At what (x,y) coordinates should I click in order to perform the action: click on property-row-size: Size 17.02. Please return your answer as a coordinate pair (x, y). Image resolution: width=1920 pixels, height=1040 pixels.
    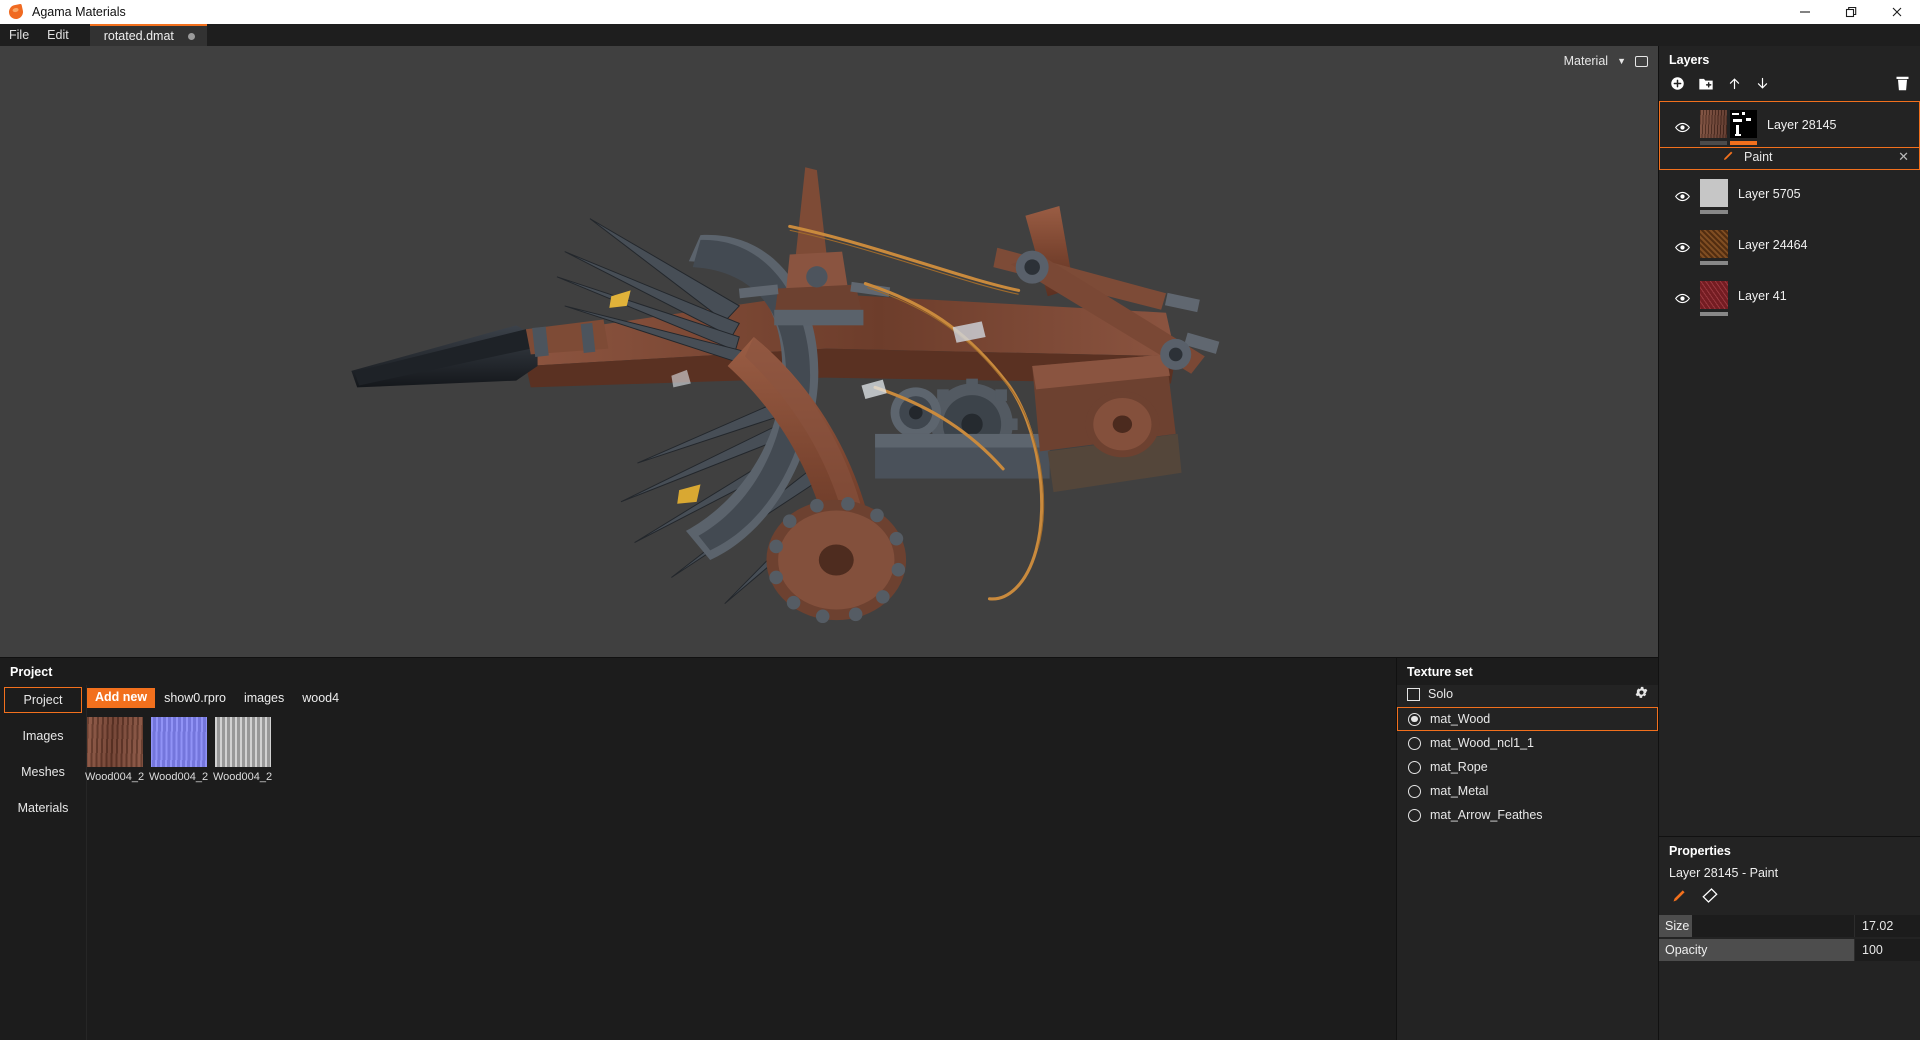
    Looking at the image, I should click on (1789, 926).